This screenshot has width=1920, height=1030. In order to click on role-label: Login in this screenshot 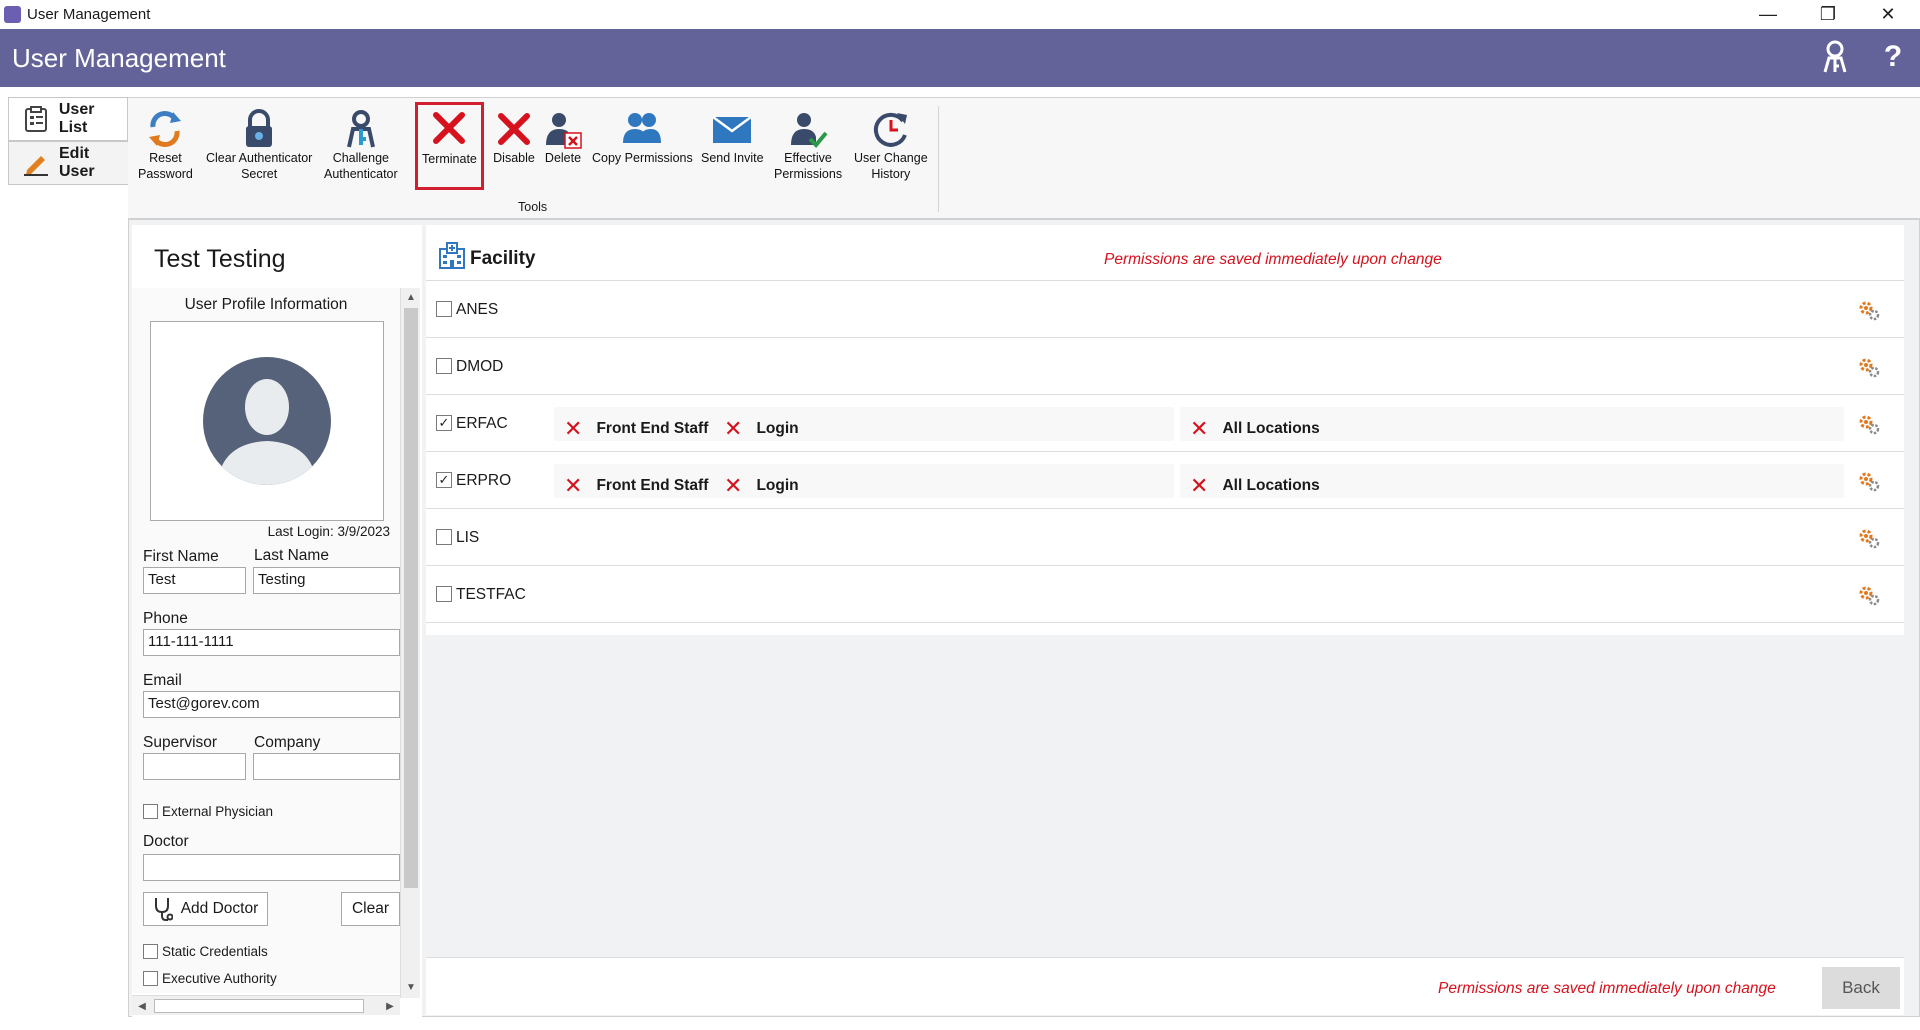, I will do `click(777, 428)`.